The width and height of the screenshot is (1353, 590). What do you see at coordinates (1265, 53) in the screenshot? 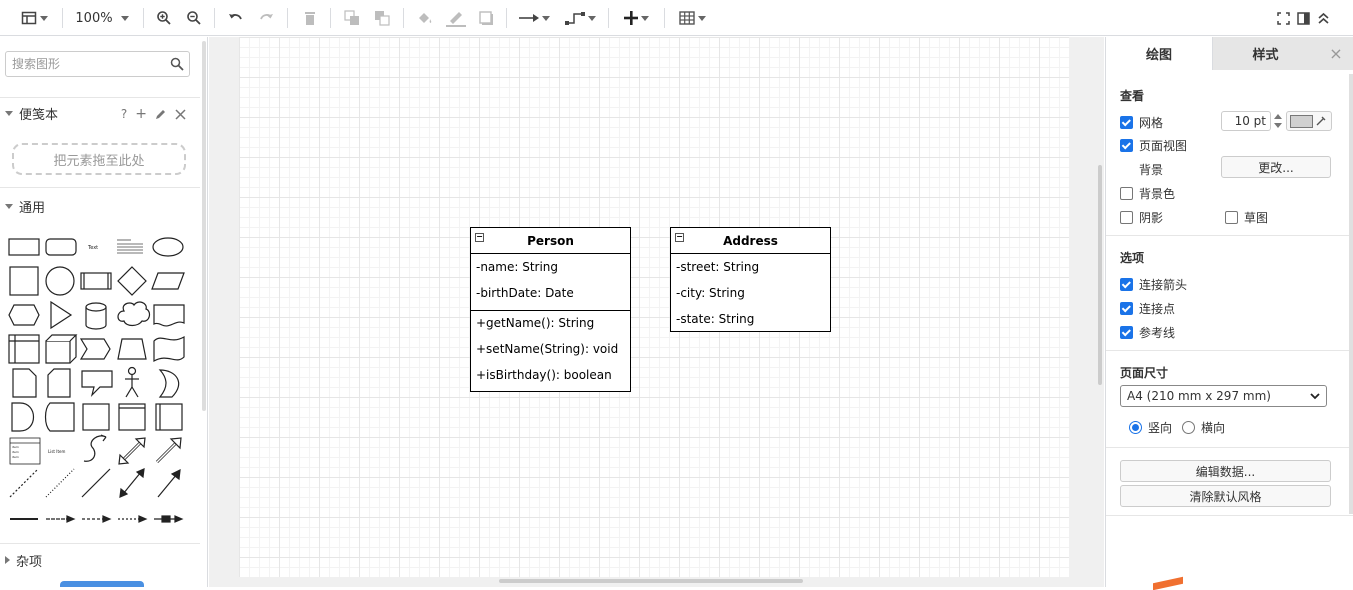
I see `tab-style: 样式` at bounding box center [1265, 53].